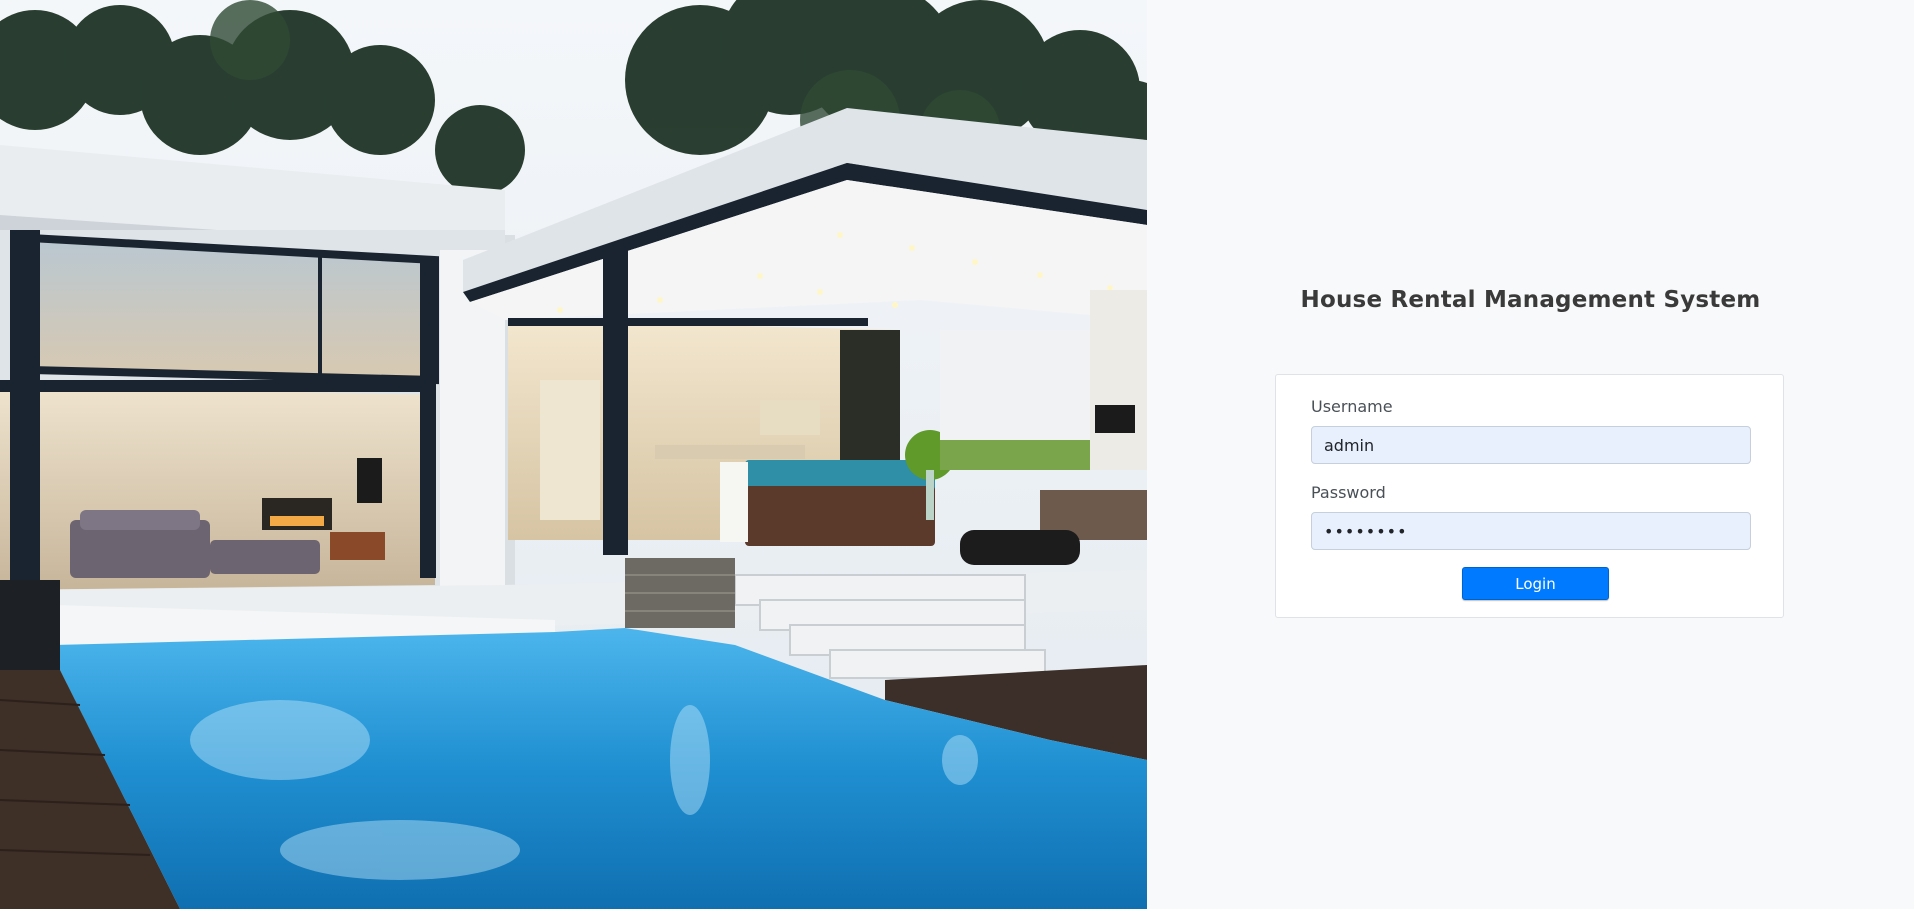 This screenshot has height=909, width=1914. I want to click on login-button: Login, so click(1535, 583).